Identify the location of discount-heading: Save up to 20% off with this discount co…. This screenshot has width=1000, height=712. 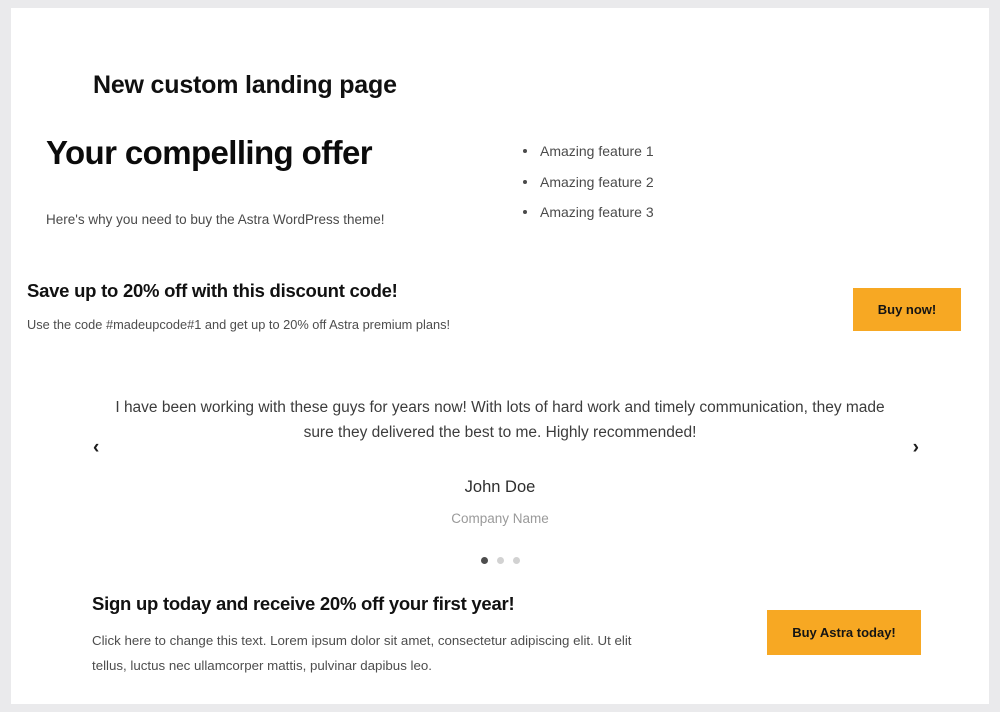
(212, 291).